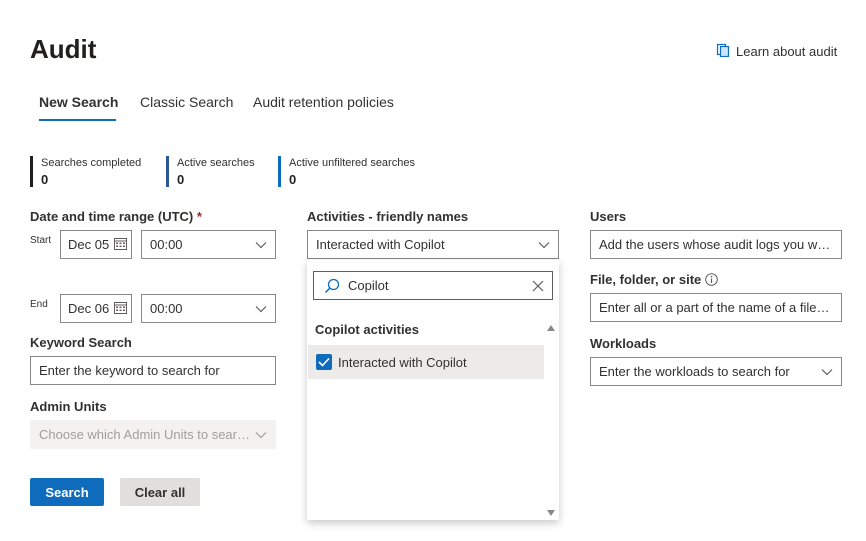  What do you see at coordinates (551, 328) in the screenshot?
I see `scroll-up-icon` at bounding box center [551, 328].